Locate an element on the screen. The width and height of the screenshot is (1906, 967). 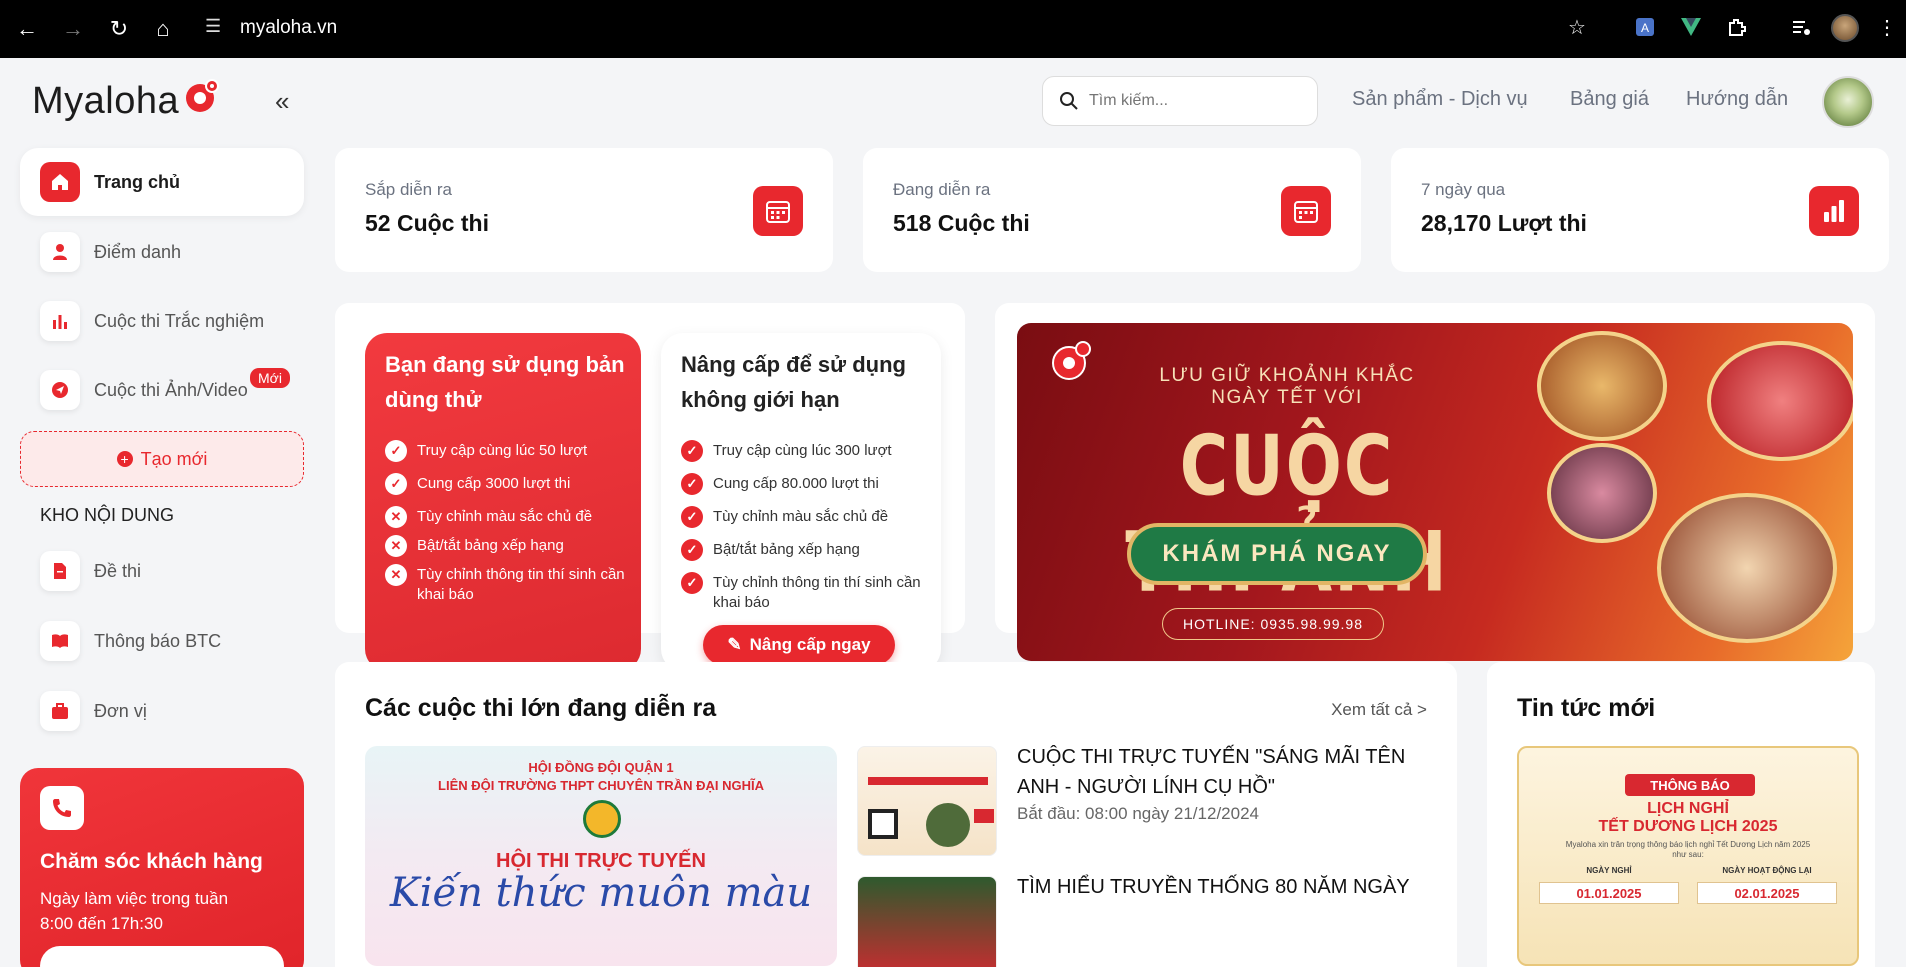
extensions-puzzle-icon is located at coordinates (1737, 27).